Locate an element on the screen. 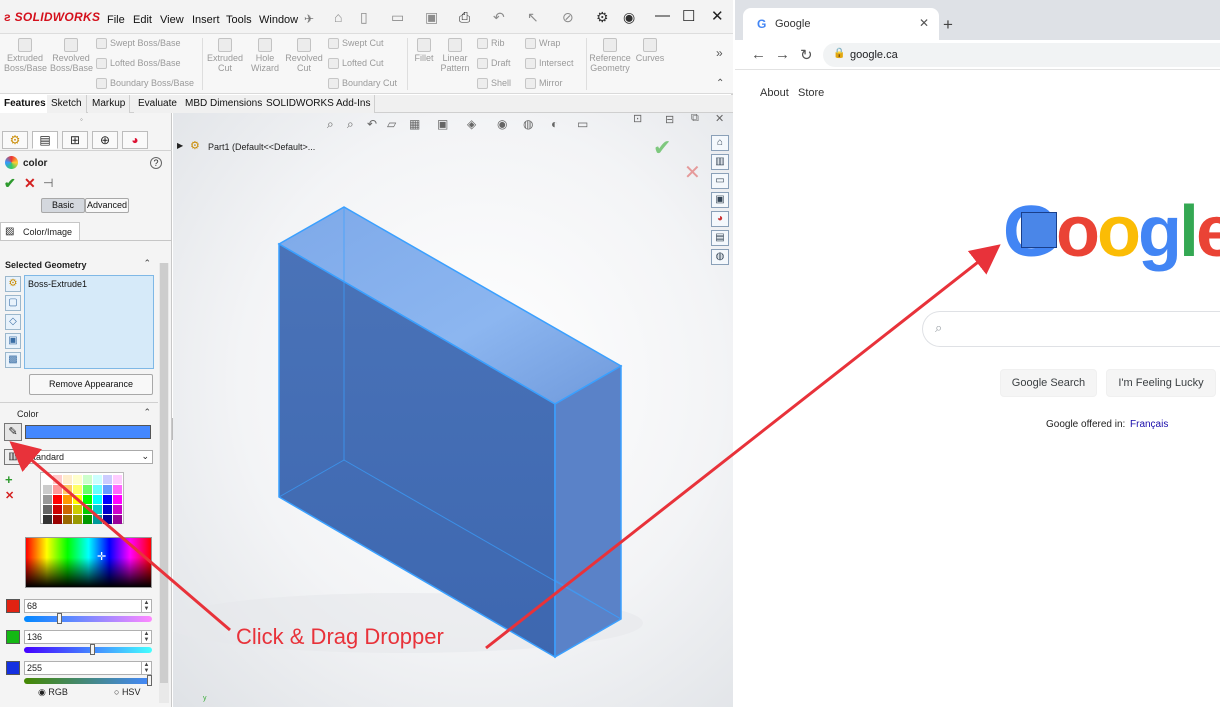 Image resolution: width=1220 pixels, height=707 pixels. boundary-cut-button: Boundary Cut is located at coordinates (362, 84).